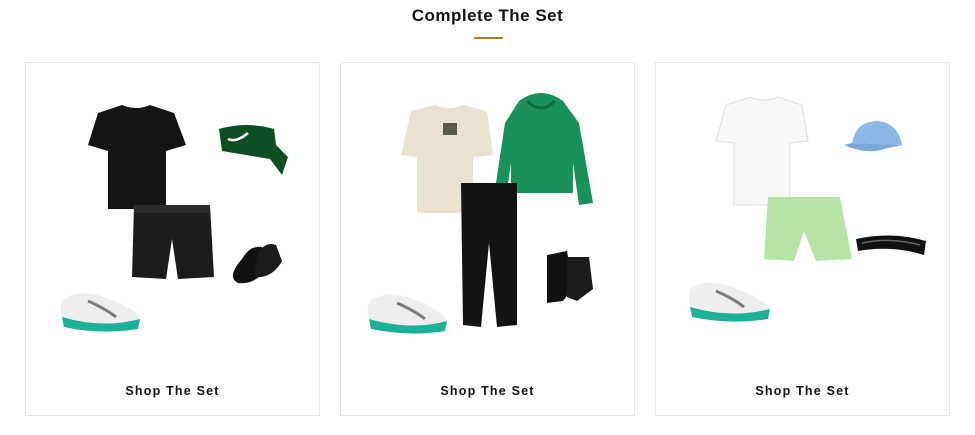 This screenshot has height=435, width=975. What do you see at coordinates (489, 255) in the screenshot?
I see `black-joggers` at bounding box center [489, 255].